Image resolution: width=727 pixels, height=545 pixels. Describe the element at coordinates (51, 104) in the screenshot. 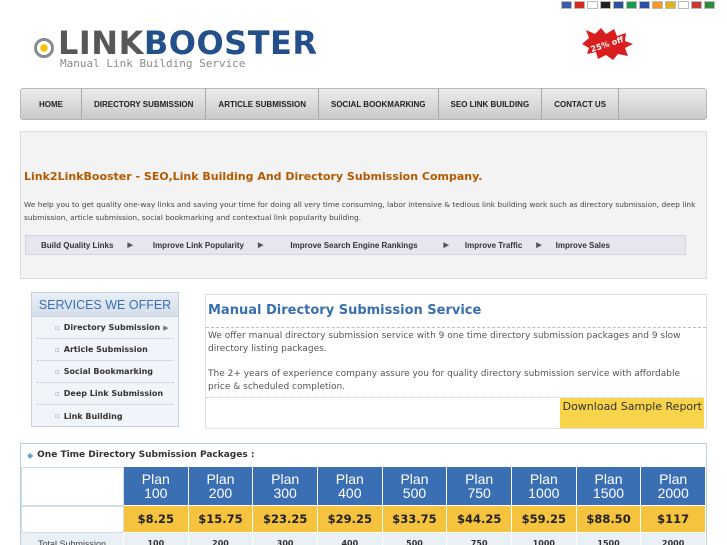

I see `nav-home: HOME` at that location.